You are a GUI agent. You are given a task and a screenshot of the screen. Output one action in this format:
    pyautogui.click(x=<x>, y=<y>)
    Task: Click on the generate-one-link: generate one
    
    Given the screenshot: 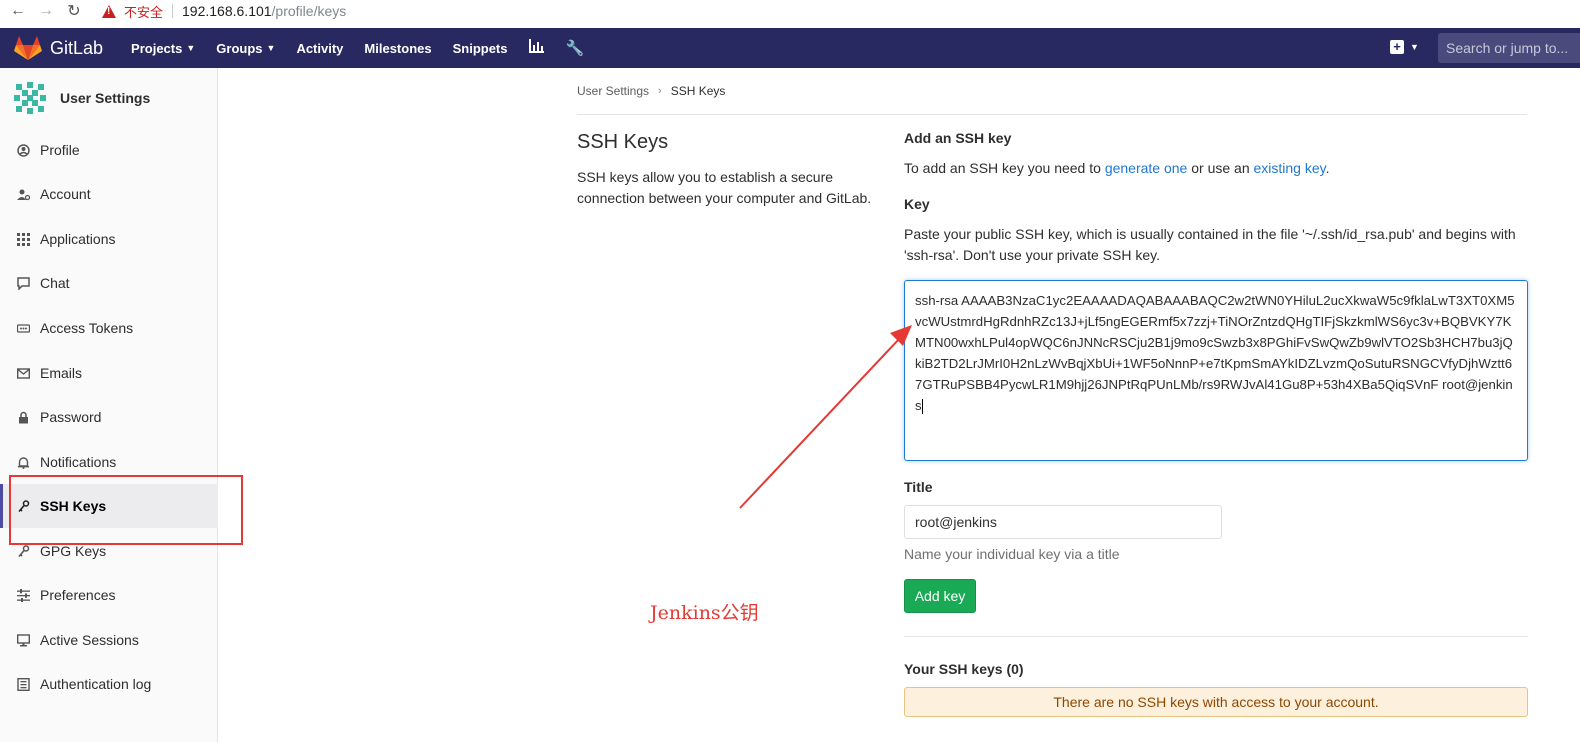 What is the action you would take?
    pyautogui.click(x=1146, y=168)
    